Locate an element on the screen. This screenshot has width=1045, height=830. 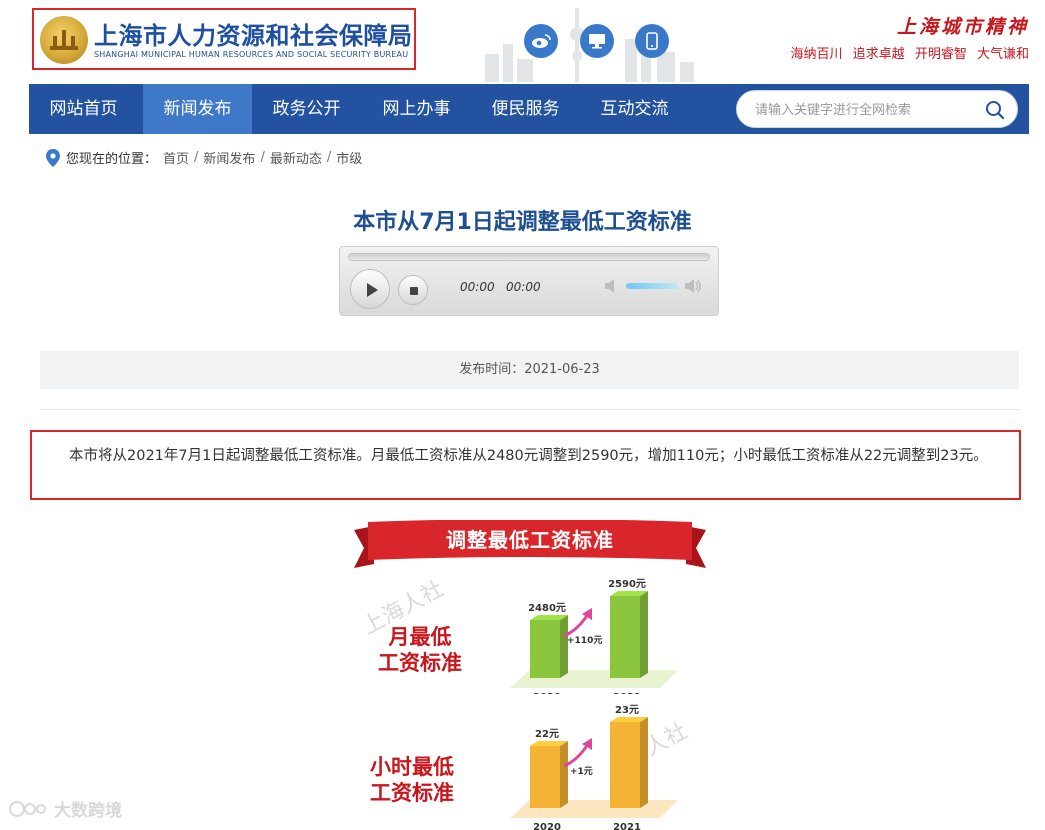
monthly-increase: +110元 is located at coordinates (585, 641).